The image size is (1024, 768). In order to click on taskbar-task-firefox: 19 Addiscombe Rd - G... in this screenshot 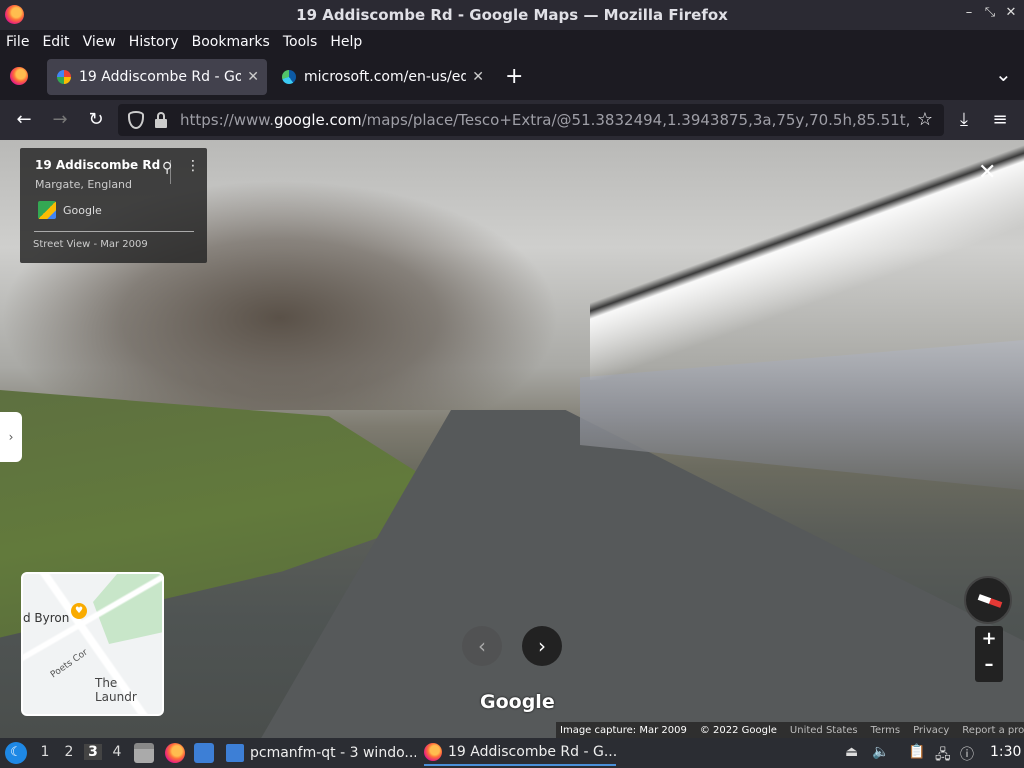, I will do `click(520, 753)`.